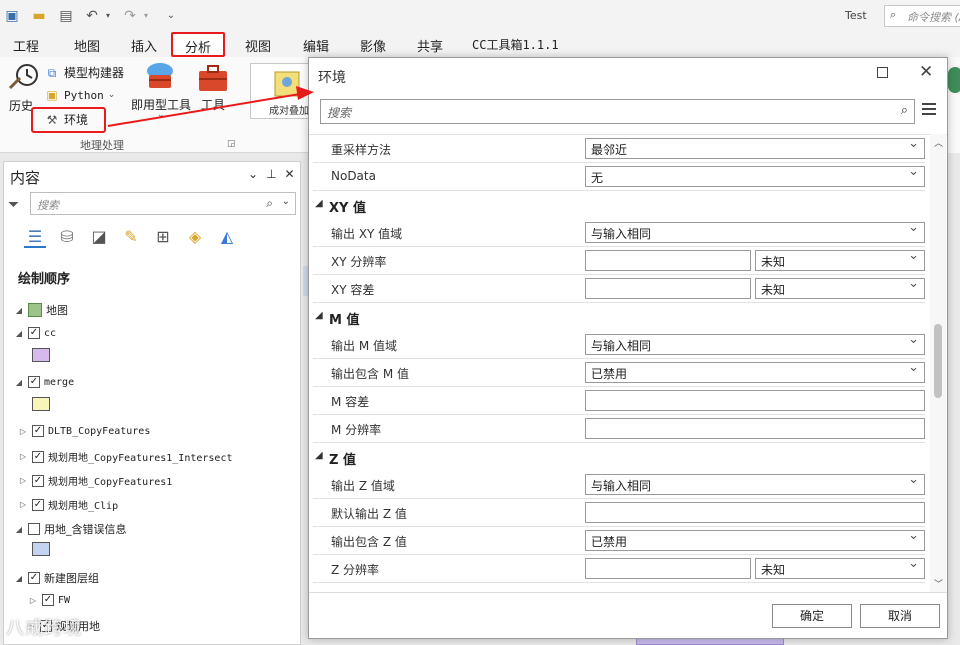 The height and width of the screenshot is (645, 960). I want to click on pane-options-icon: ⌄, so click(257, 174).